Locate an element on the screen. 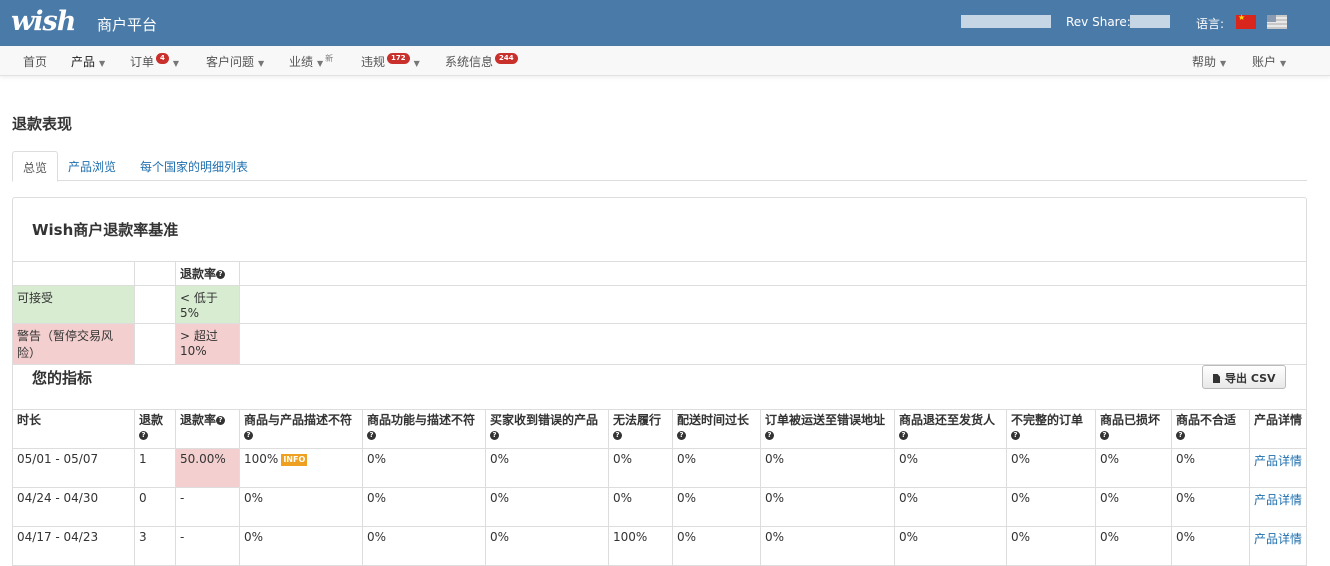 The height and width of the screenshot is (566, 1330). nav-orders: 订单 4▼ is located at coordinates (154, 61).